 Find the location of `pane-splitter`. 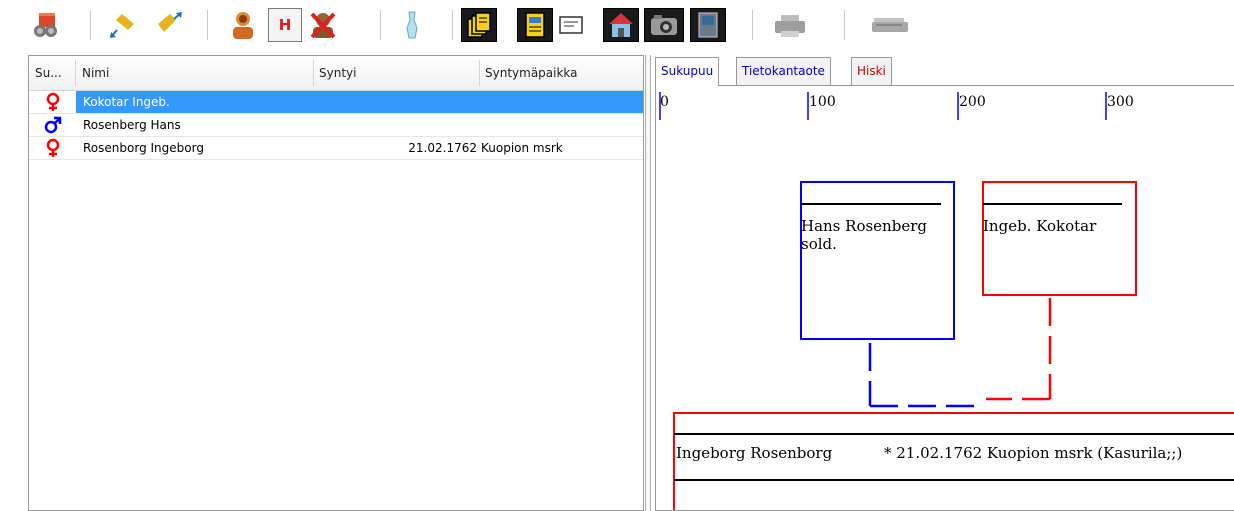

pane-splitter is located at coordinates (648, 283).